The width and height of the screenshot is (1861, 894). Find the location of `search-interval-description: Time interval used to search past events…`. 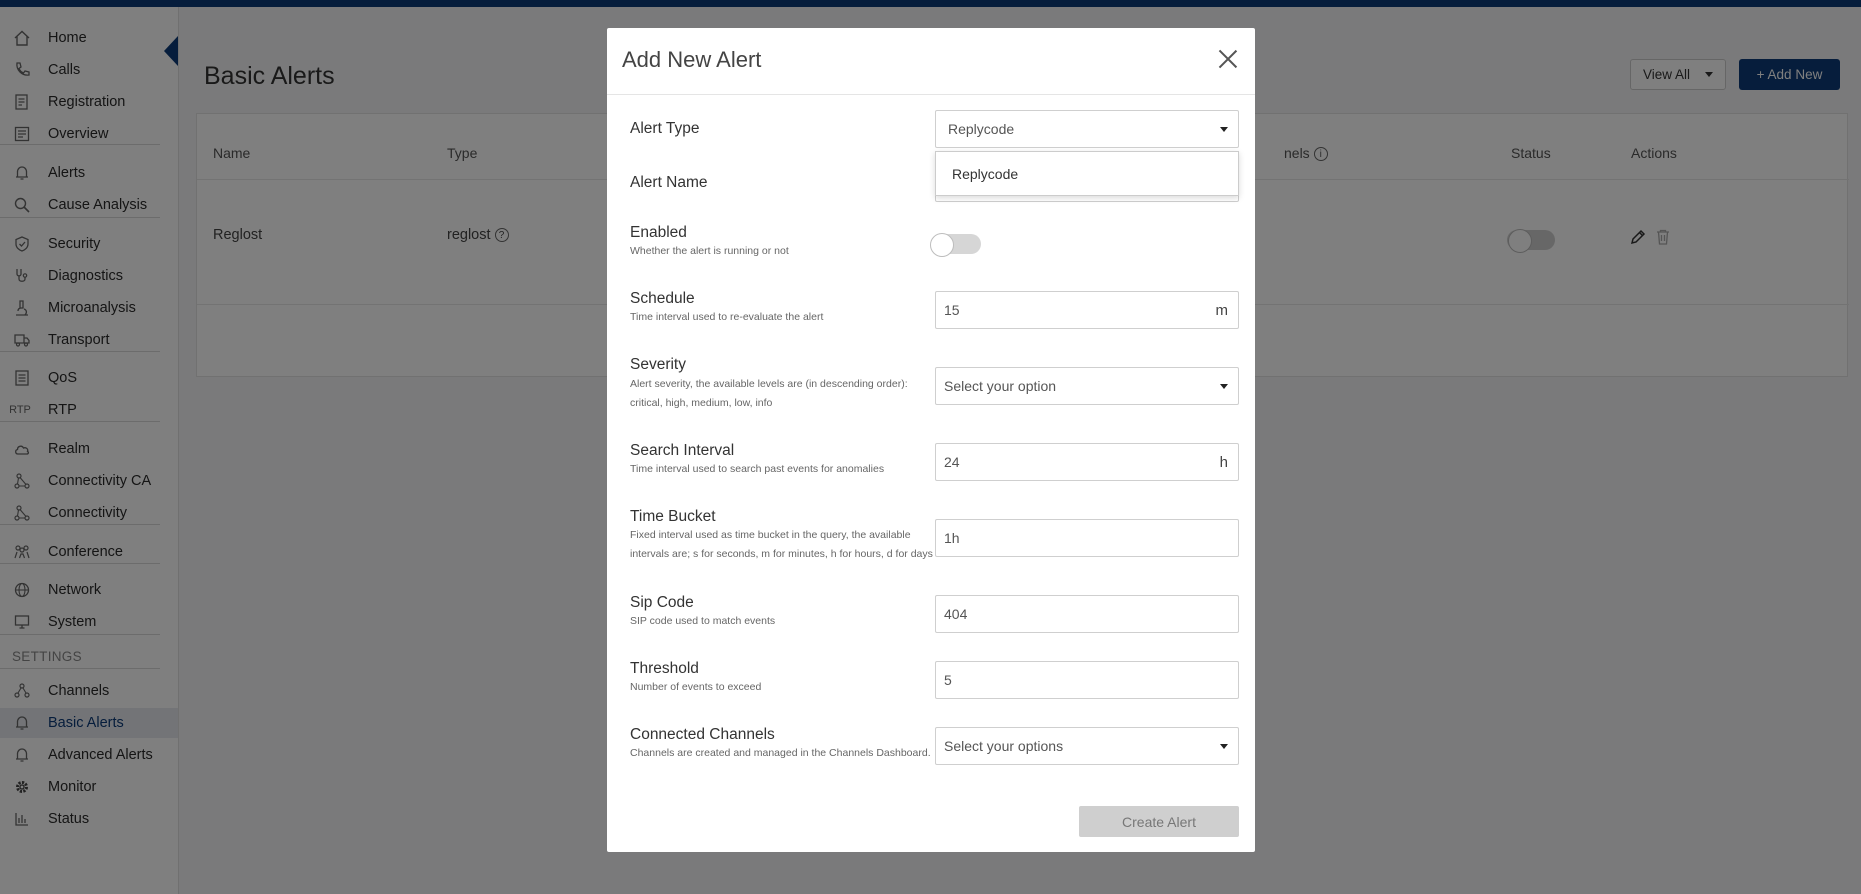

search-interval-description: Time interval used to search past events… is located at coordinates (757, 469).